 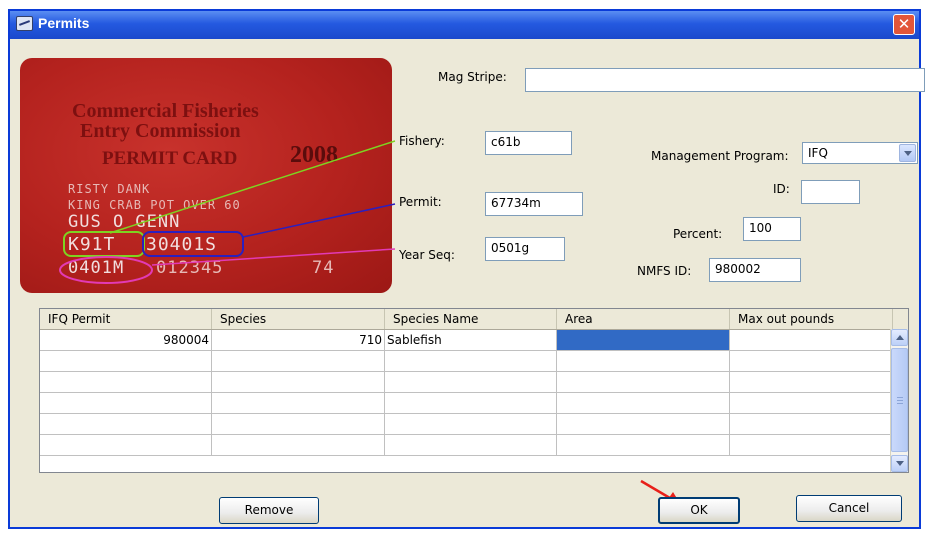 I want to click on card-serial: 012345, so click(x=190, y=268).